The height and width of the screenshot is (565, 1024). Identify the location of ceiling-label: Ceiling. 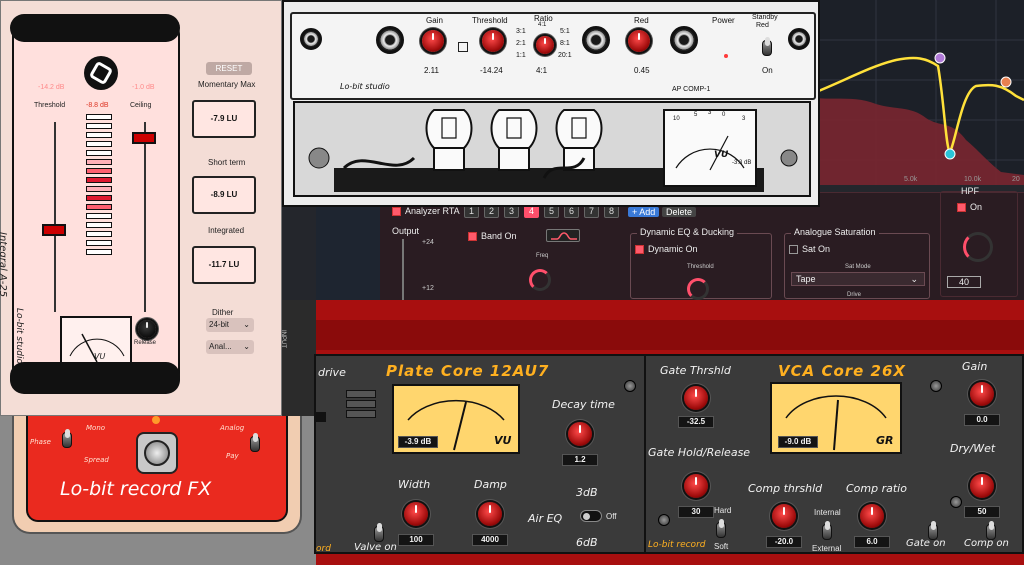
(141, 105).